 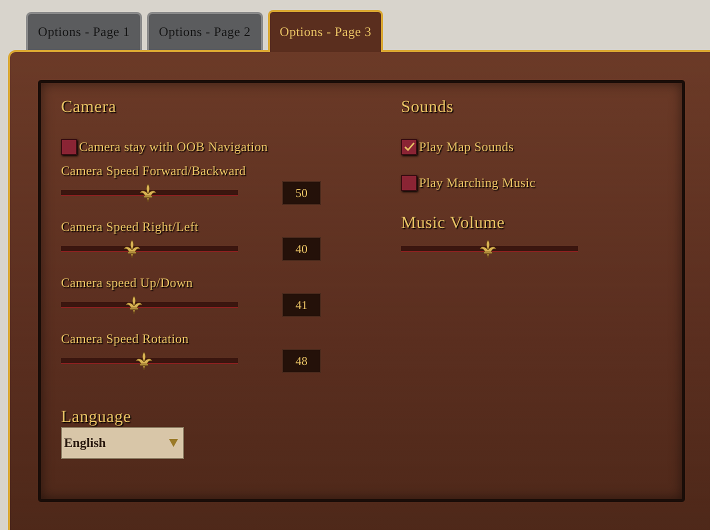 What do you see at coordinates (427, 107) in the screenshot?
I see `section-title: Sounds` at bounding box center [427, 107].